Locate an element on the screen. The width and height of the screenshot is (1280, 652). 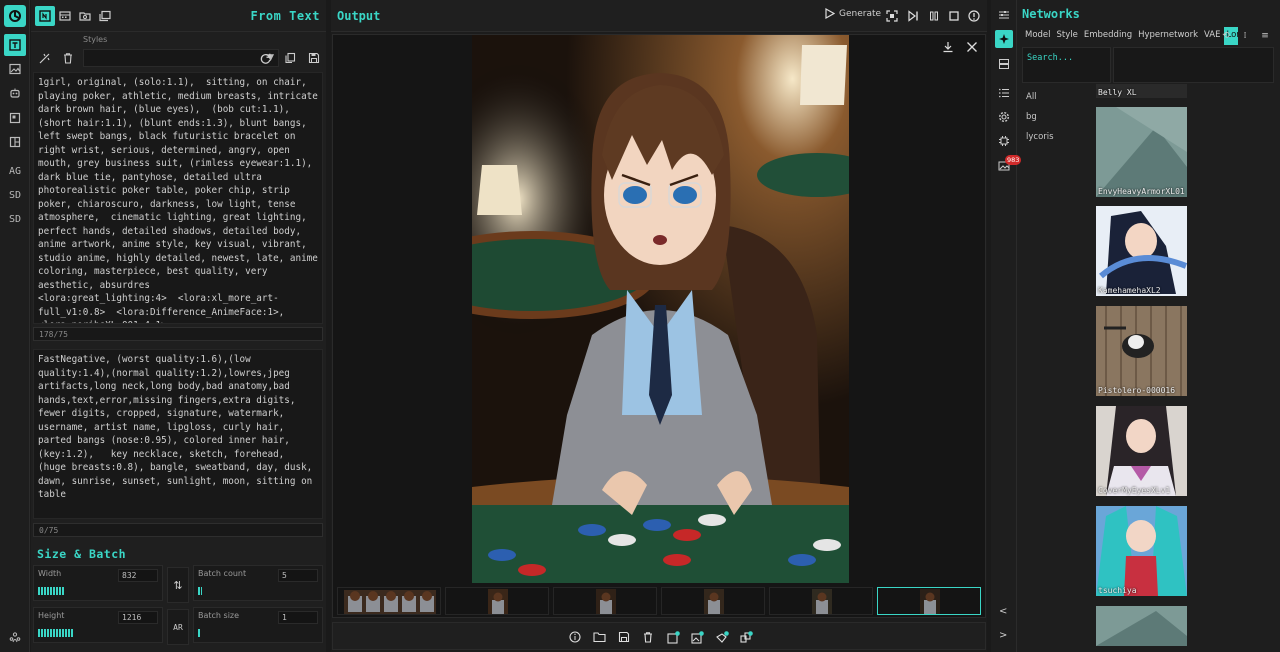
send-to-extras-icon is located at coordinates (746, 637).